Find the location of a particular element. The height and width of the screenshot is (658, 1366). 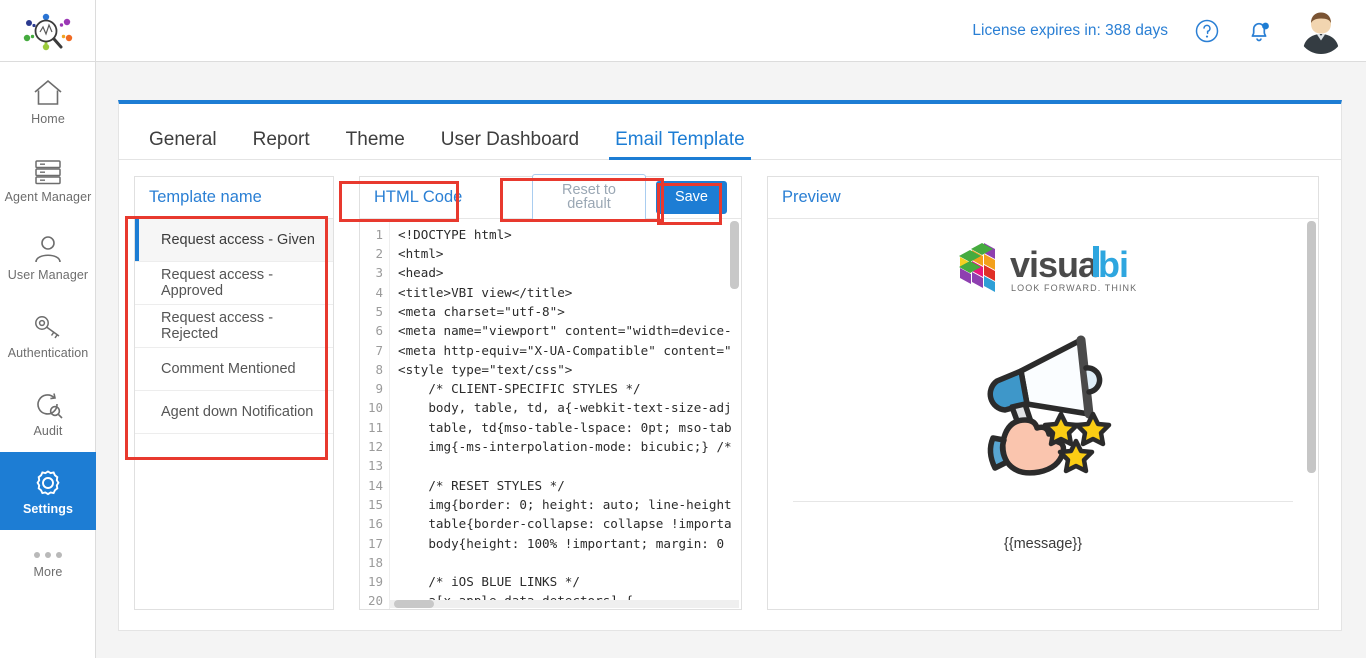

list-item: Request access - Given is located at coordinates (234, 240).